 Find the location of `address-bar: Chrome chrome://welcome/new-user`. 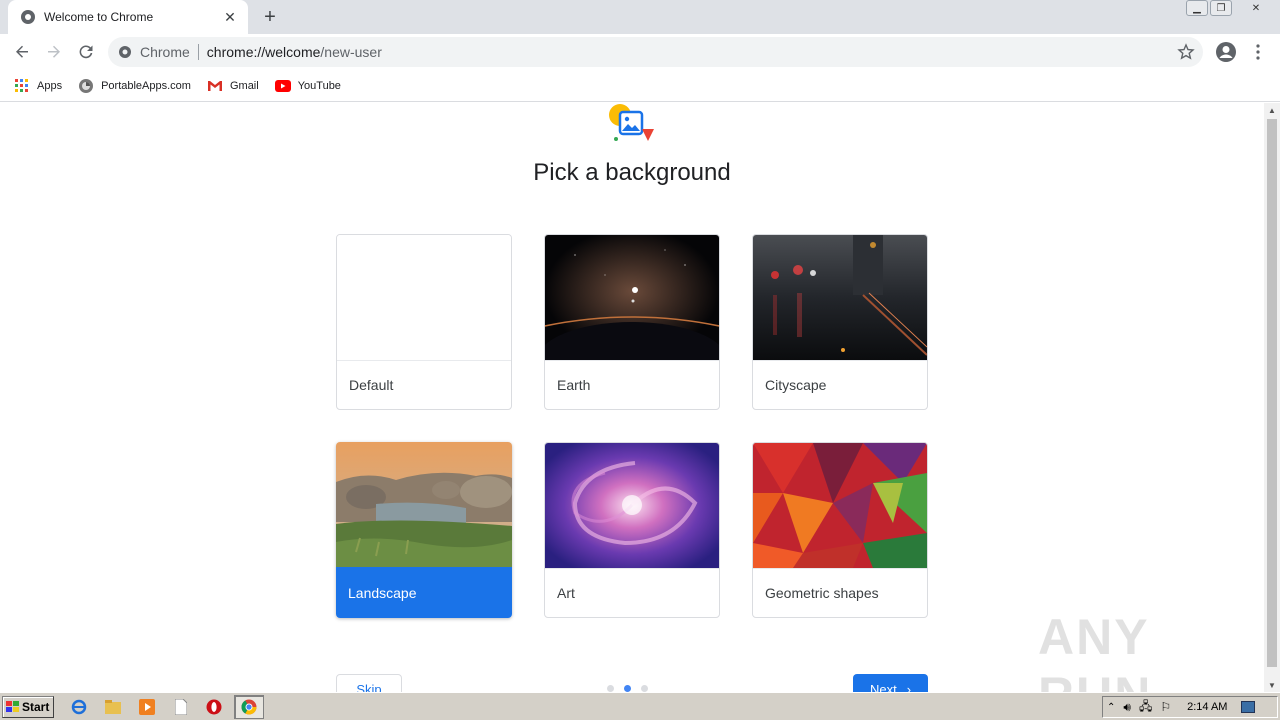

address-bar: Chrome chrome://welcome/new-user is located at coordinates (655, 52).